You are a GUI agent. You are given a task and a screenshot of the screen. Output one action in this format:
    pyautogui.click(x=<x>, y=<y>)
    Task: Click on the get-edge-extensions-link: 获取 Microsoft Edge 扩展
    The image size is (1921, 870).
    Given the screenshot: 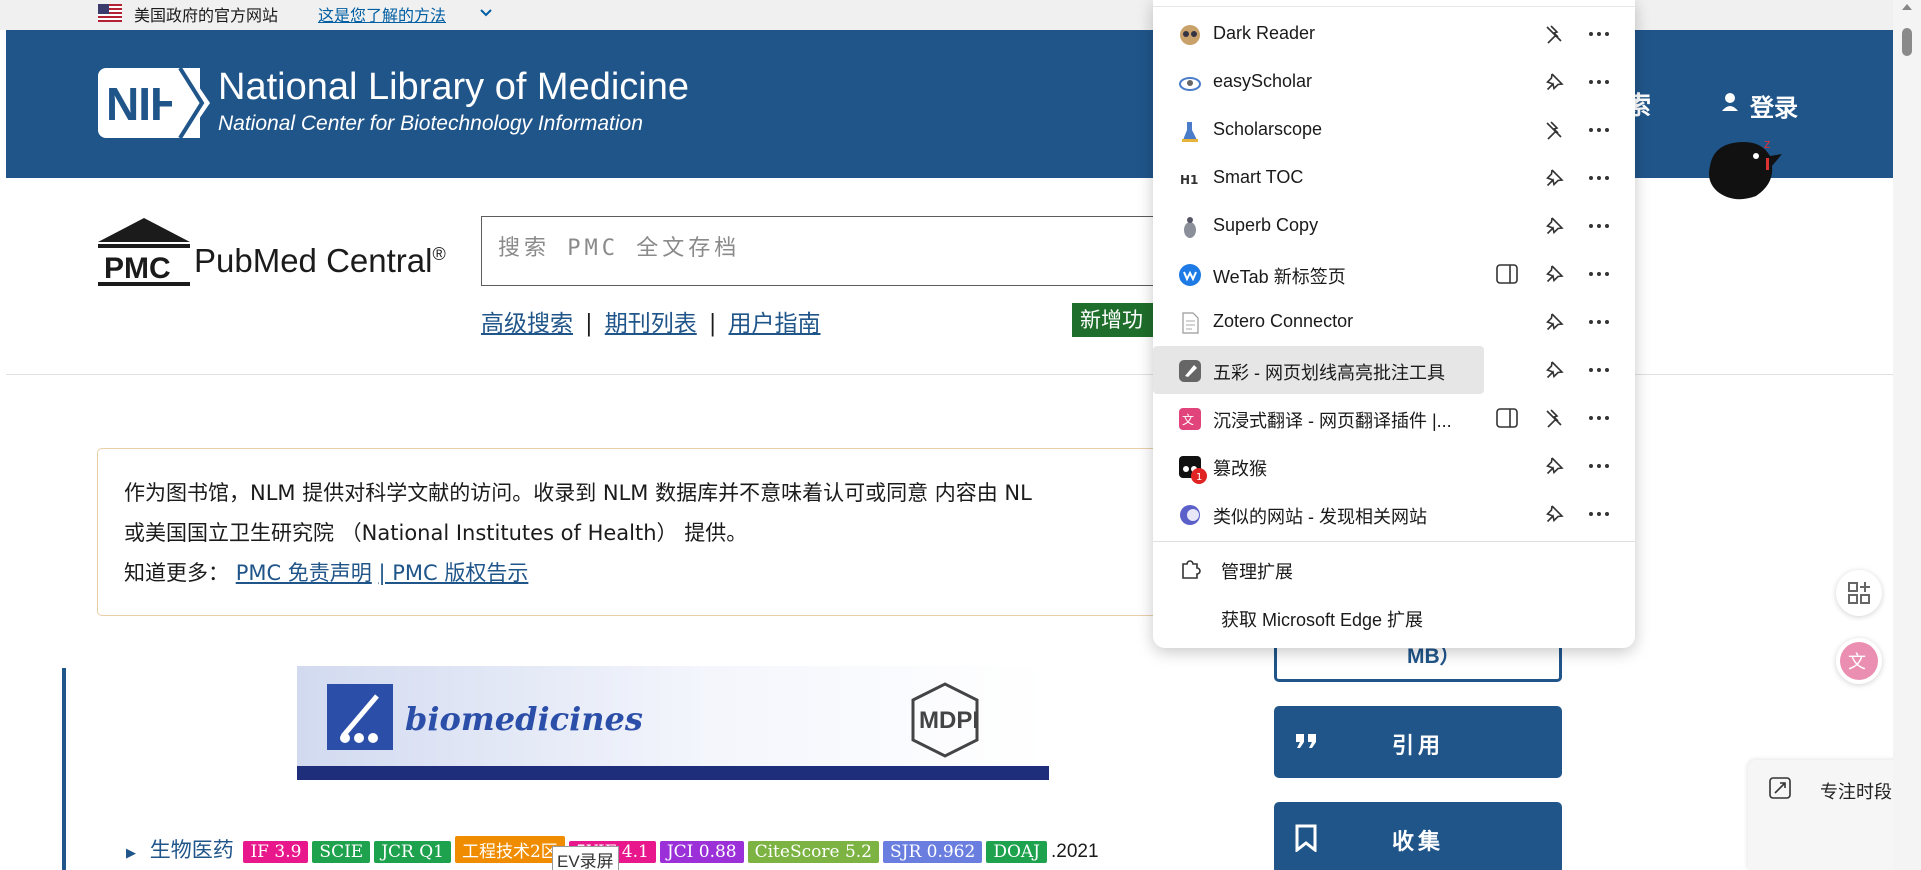 What is the action you would take?
    pyautogui.click(x=1322, y=619)
    